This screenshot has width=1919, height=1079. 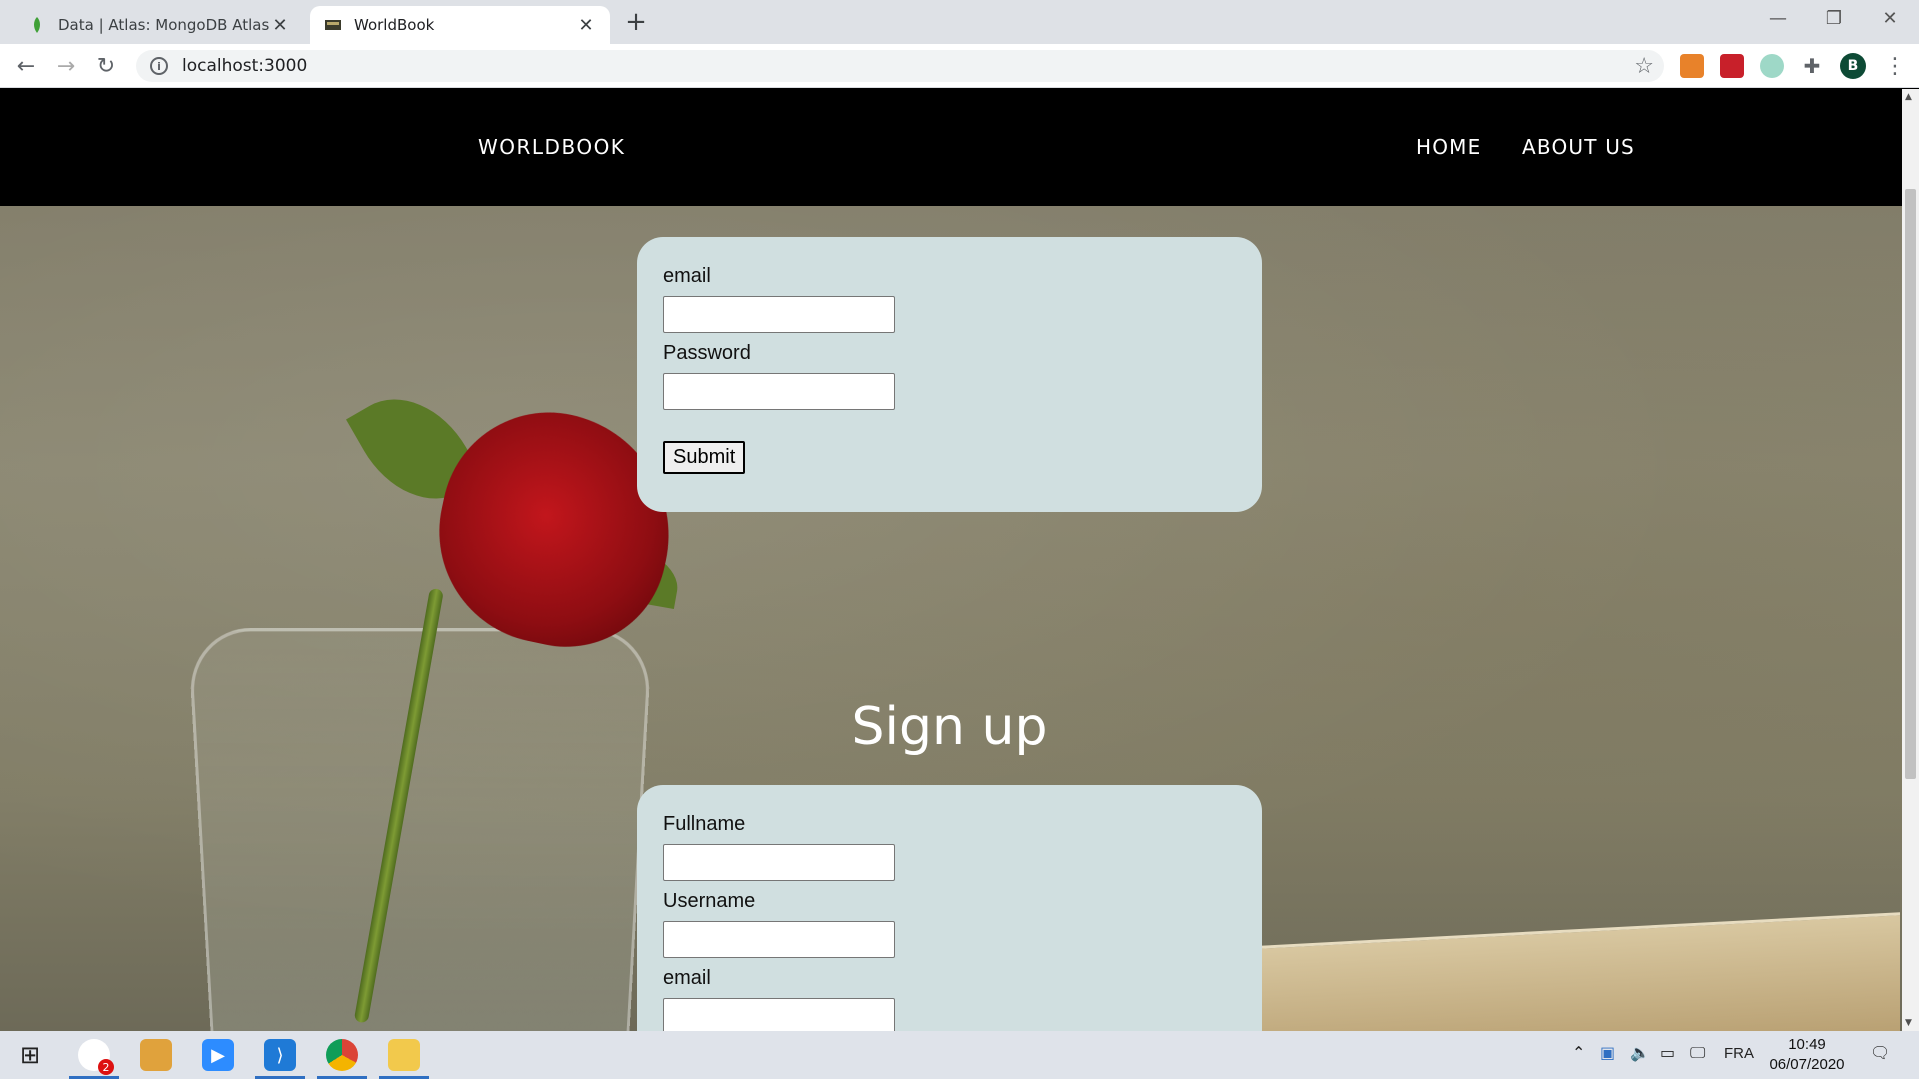 What do you see at coordinates (1644, 66) in the screenshot?
I see `bookmark-star-icon: ☆` at bounding box center [1644, 66].